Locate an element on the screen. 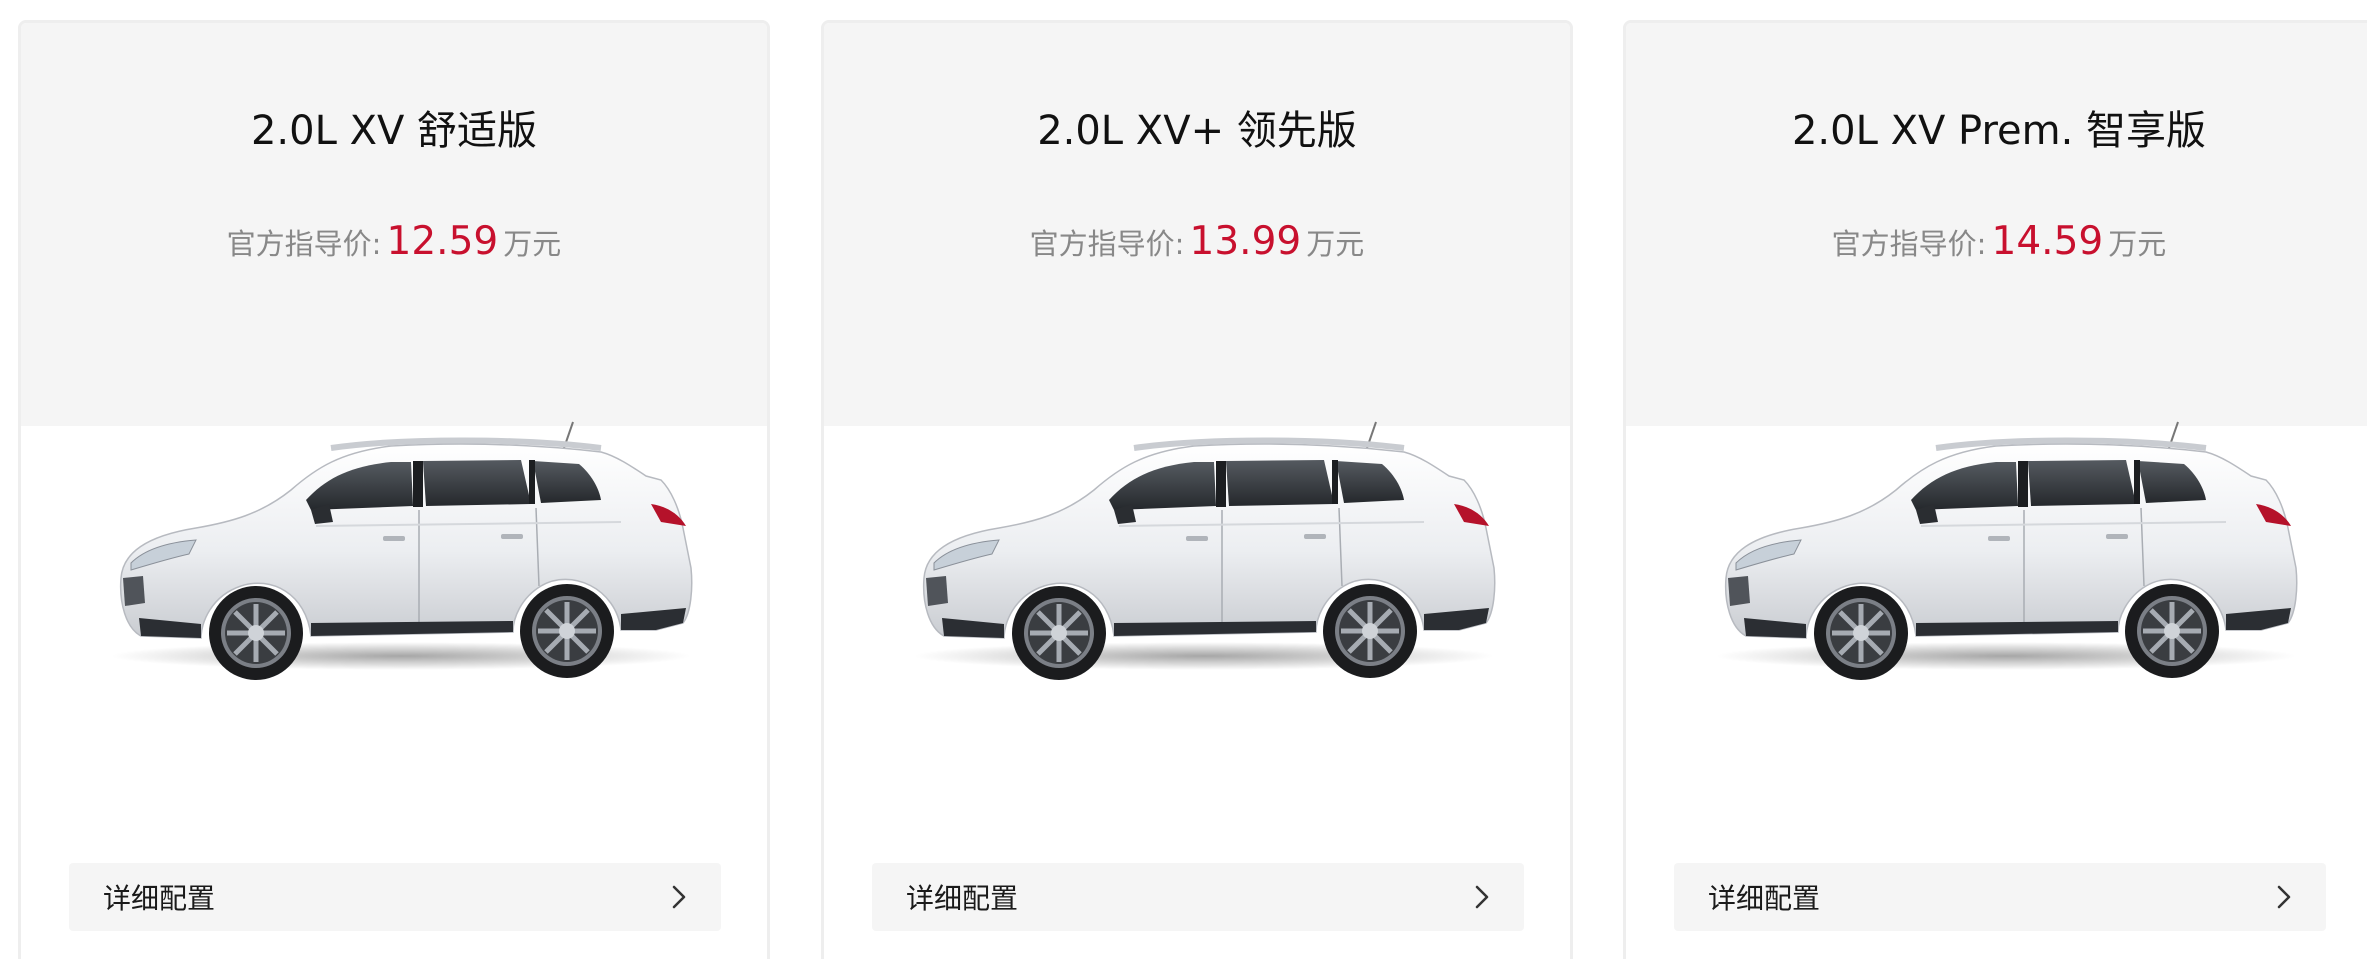 This screenshot has height=959, width=2367. card-header: 2.0L XV+ 领先版 官方指导价: 13.99 万元 is located at coordinates (1197, 224).